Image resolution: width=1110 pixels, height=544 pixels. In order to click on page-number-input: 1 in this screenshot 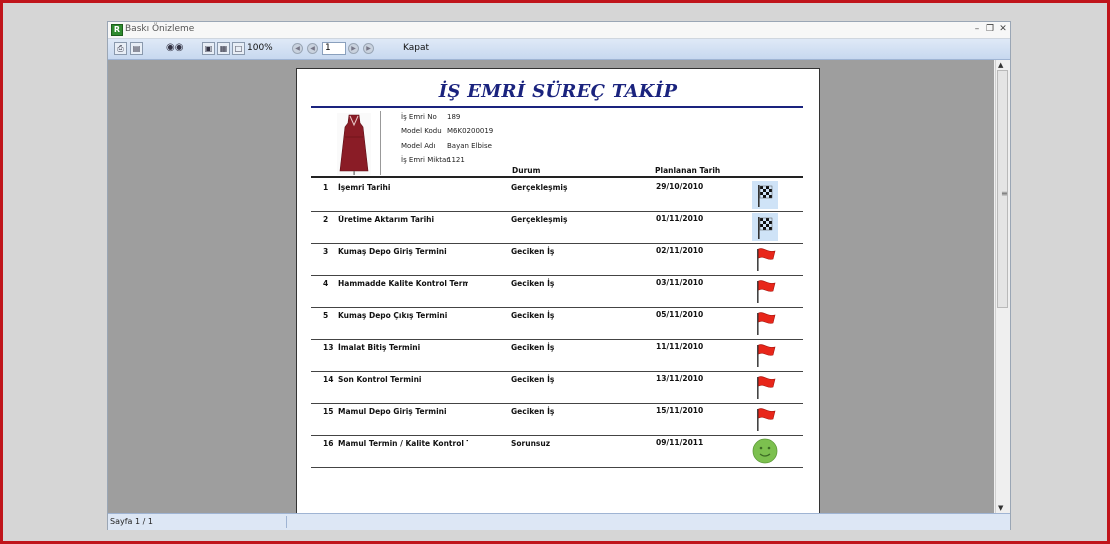, I will do `click(334, 48)`.